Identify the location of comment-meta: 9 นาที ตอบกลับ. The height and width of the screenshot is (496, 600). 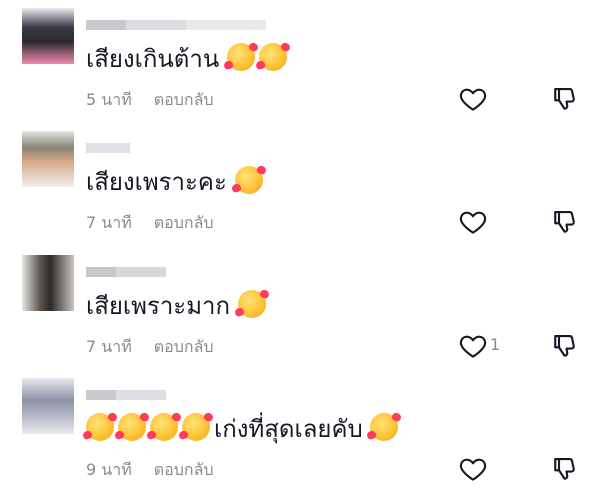
(150, 470).